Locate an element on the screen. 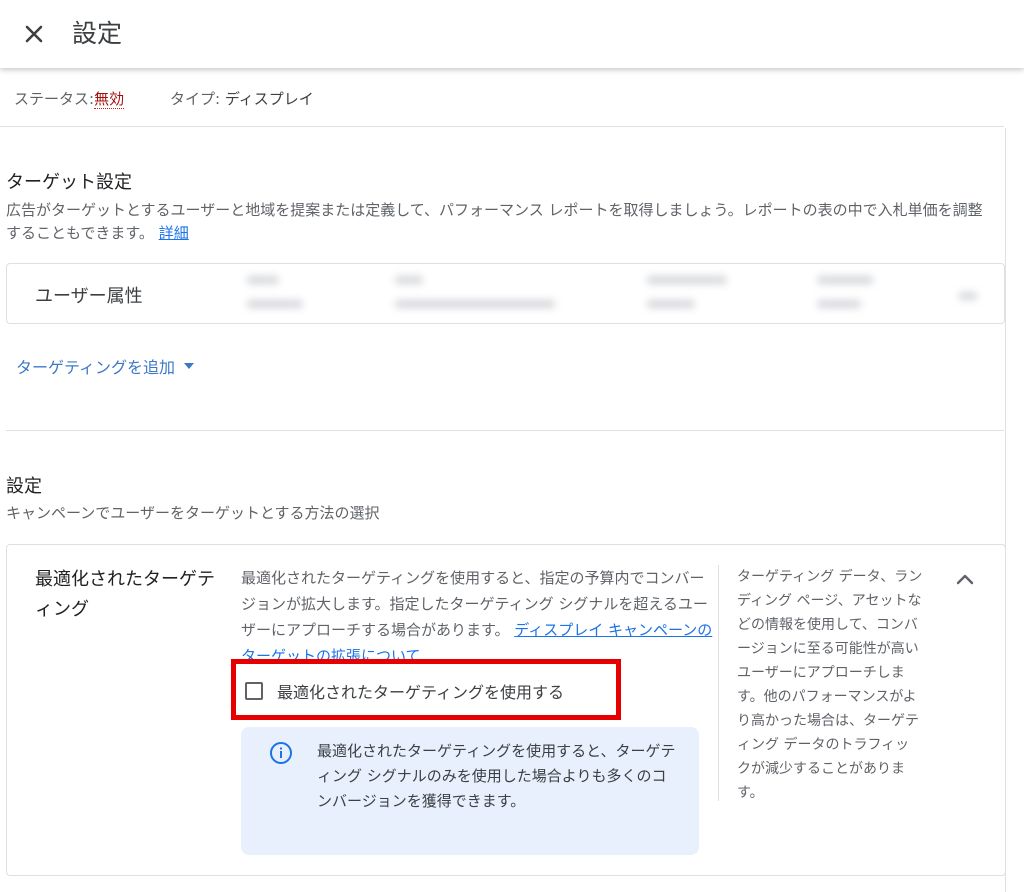  status-info: ステータス:無効 is located at coordinates (69, 98).